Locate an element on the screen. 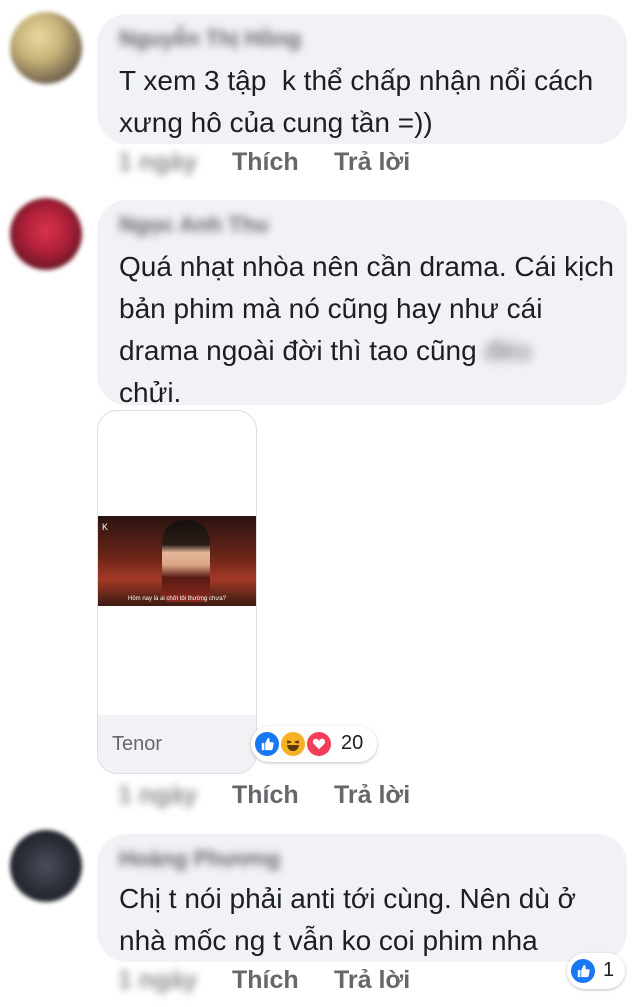 The width and height of the screenshot is (641, 1007). gif-source-label: Tenor is located at coordinates (137, 744).